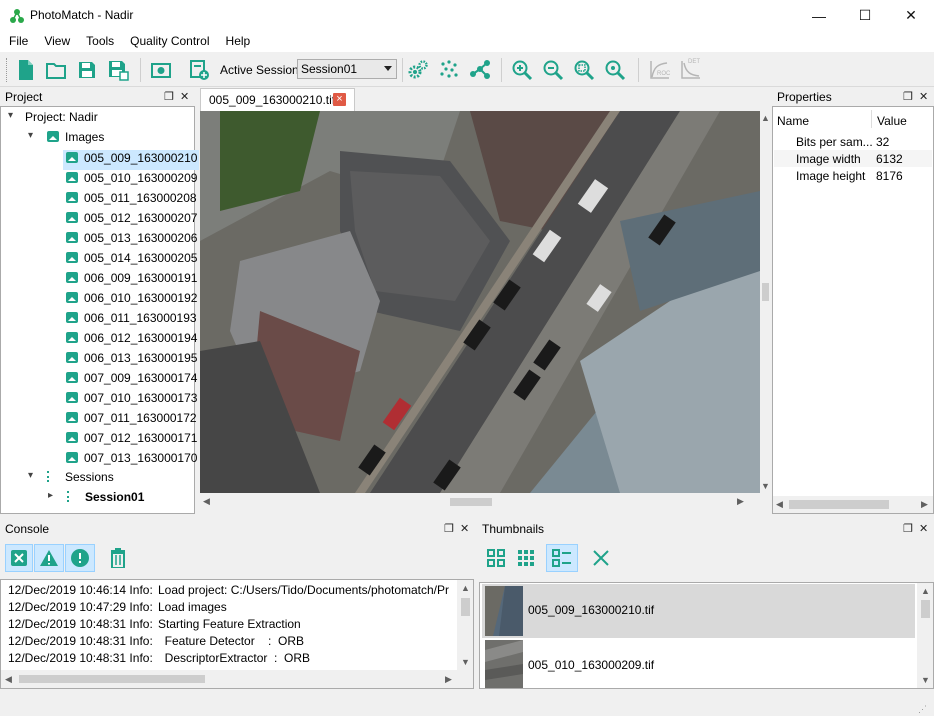 The height and width of the screenshot is (716, 934). What do you see at coordinates (80, 480) in the screenshot?
I see `sessions-folder: Sessions` at bounding box center [80, 480].